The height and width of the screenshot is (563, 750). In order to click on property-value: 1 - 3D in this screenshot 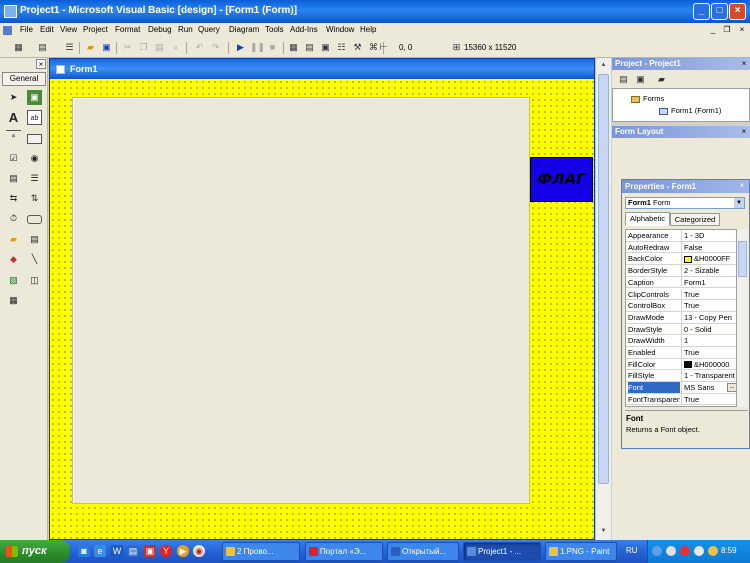, I will do `click(708, 235)`.